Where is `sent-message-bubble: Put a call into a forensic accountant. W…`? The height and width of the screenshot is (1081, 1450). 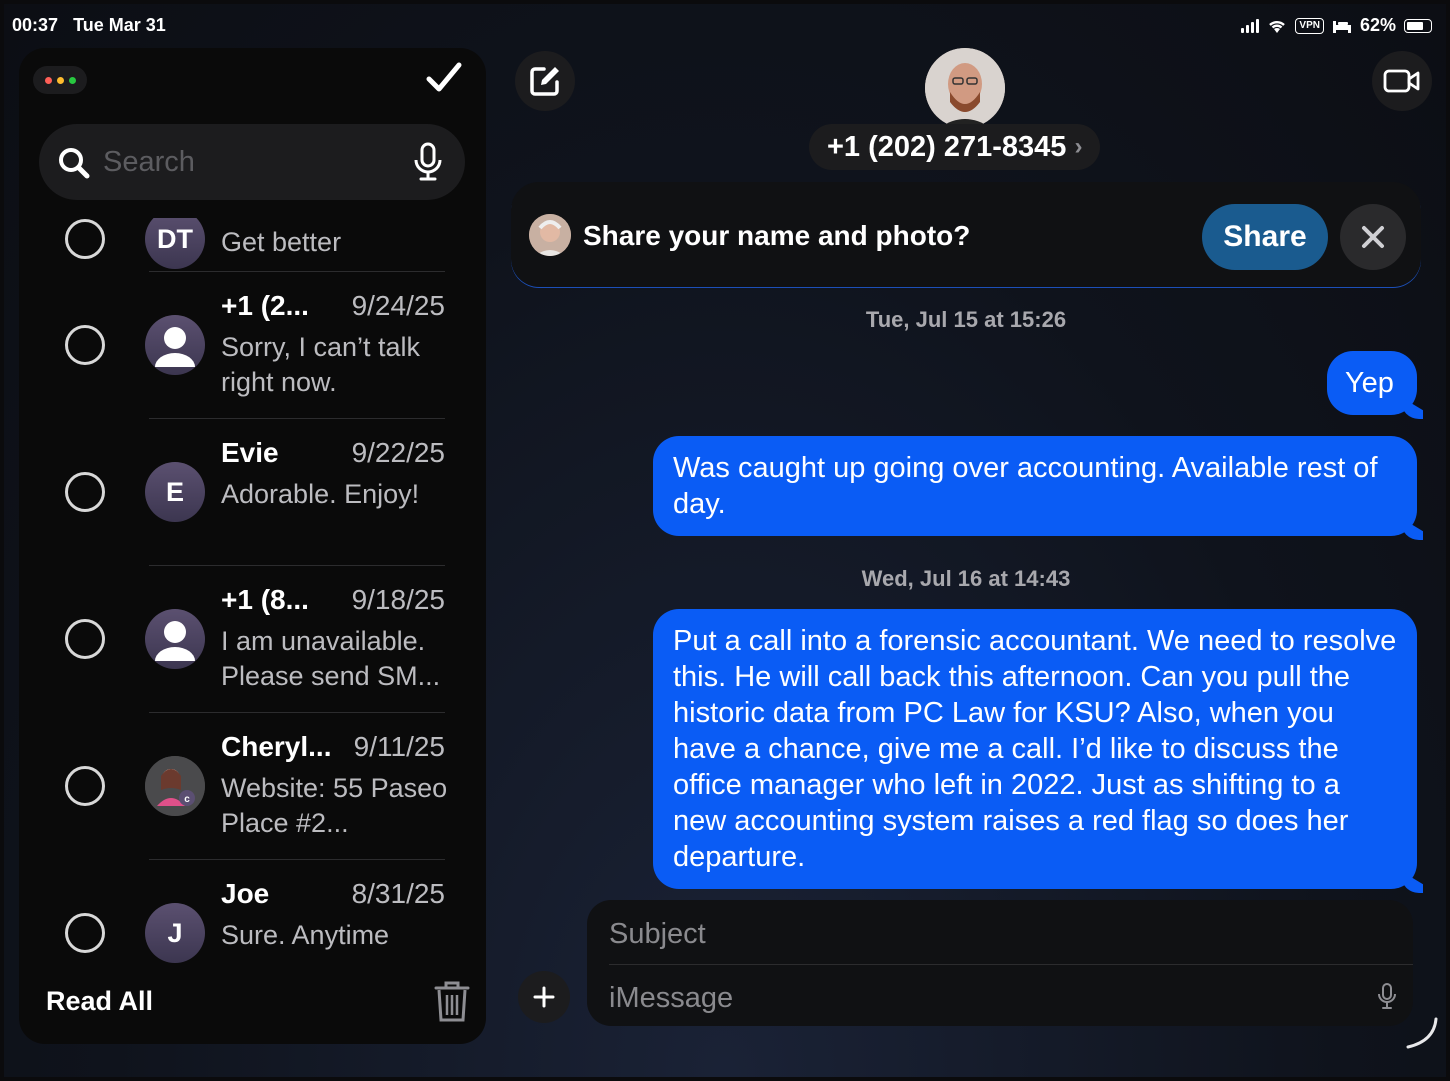 sent-message-bubble: Put a call into a forensic accountant. W… is located at coordinates (1038, 751).